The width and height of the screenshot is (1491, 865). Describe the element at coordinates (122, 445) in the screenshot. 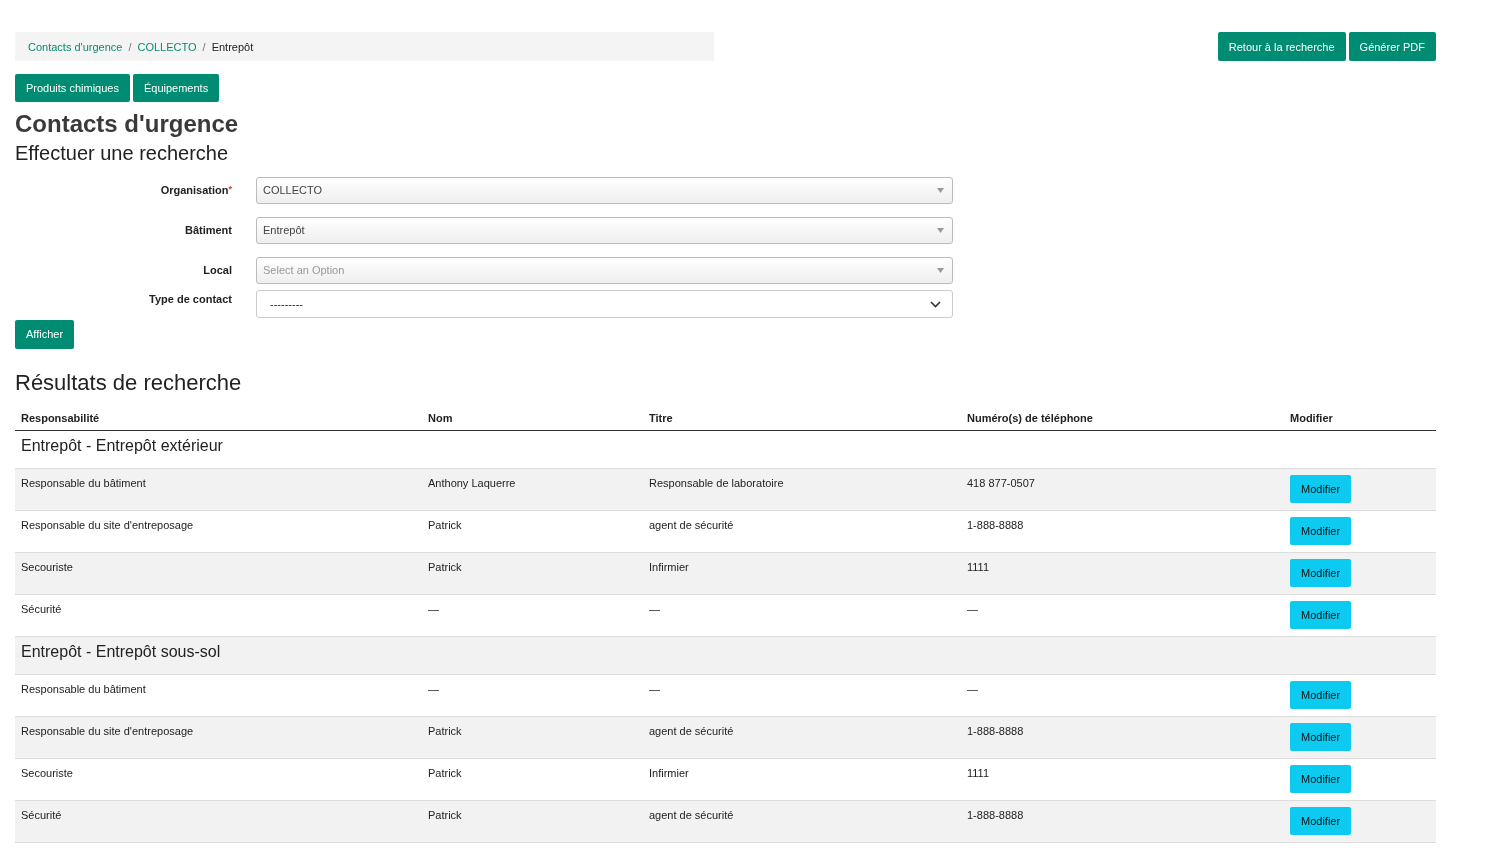

I see `group-heading: Entrepôt - Entrepôt extérieur` at that location.